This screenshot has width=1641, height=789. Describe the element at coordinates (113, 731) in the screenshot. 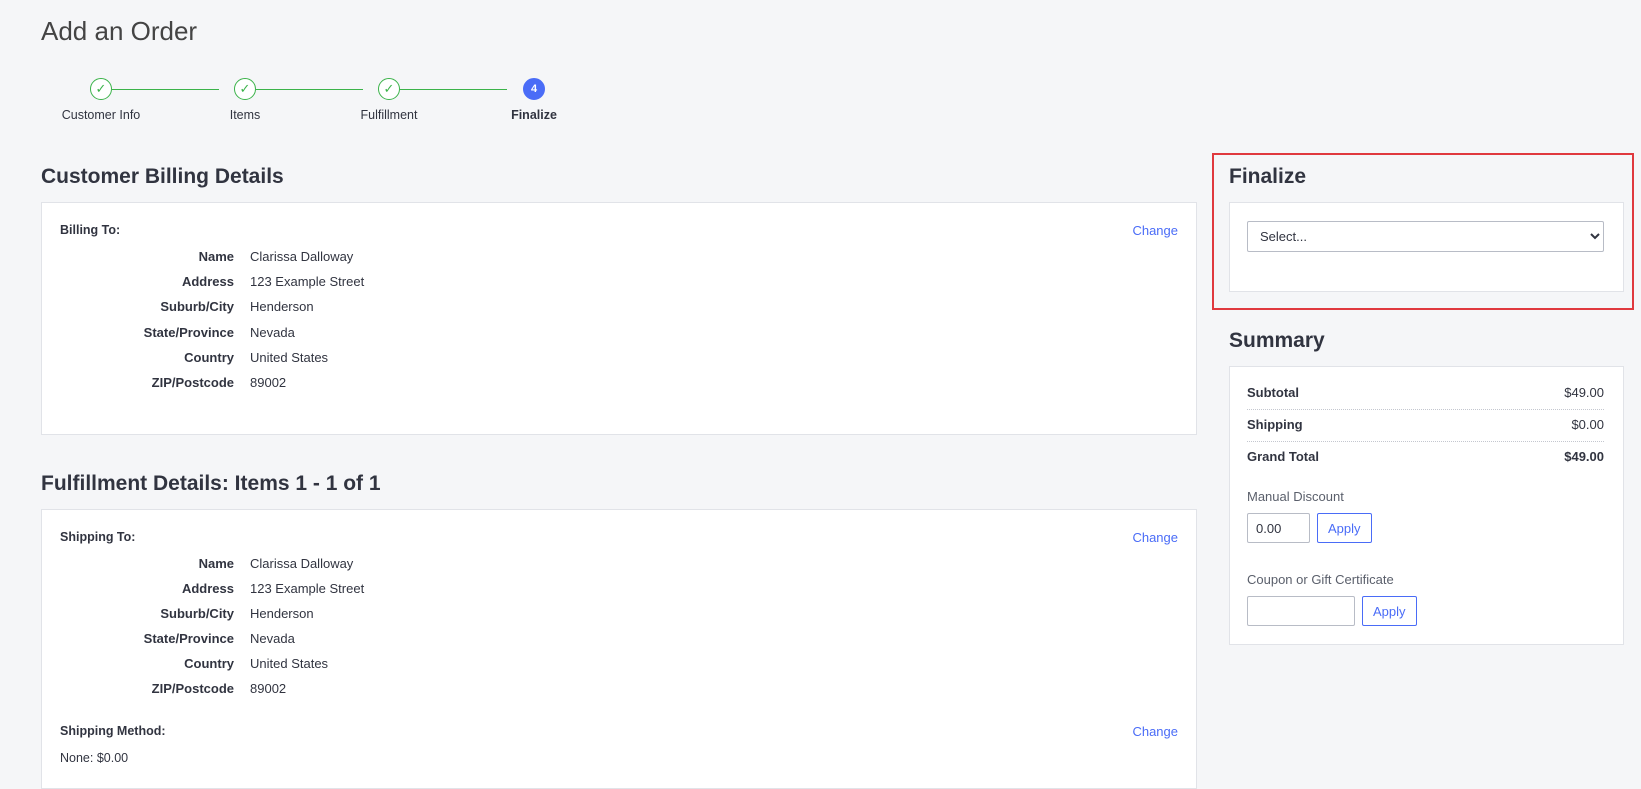

I see `shipping-method-heading: Shipping Method:` at that location.